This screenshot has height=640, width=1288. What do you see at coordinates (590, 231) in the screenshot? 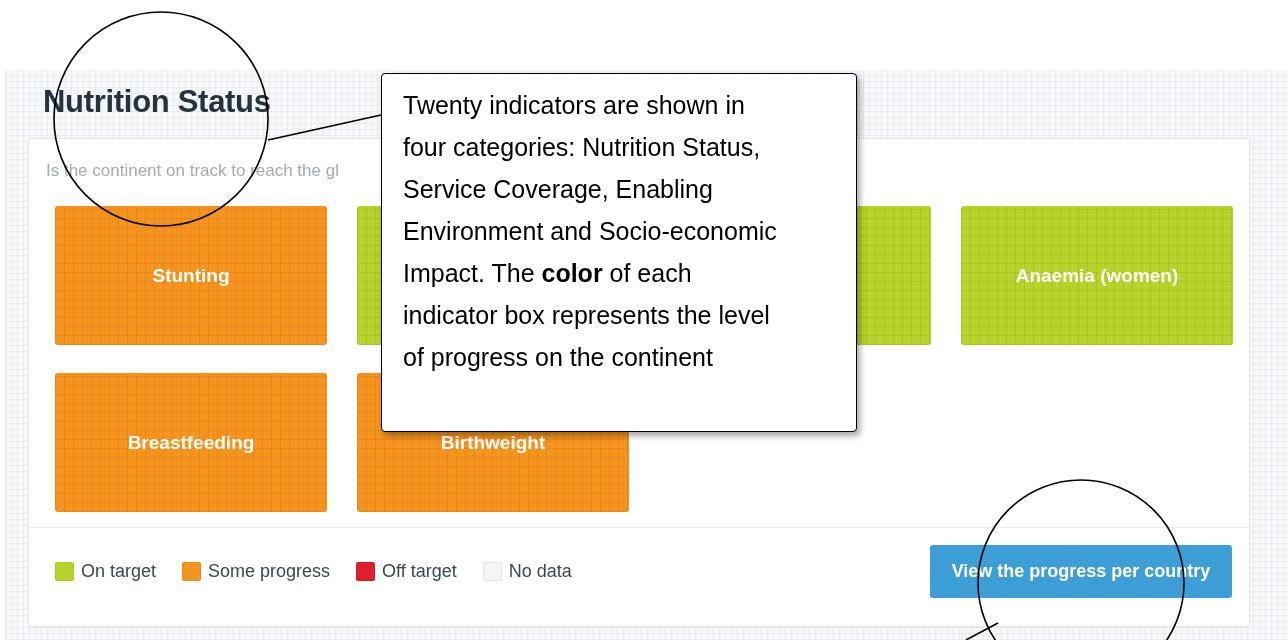
I see `callout-text: Twenty indicators are shown in four categories: Nutrition Status, Service Coverage, Enabling Environment and Socio-economic Impact. The color of each indicator box represents the level of progress on the continent` at bounding box center [590, 231].